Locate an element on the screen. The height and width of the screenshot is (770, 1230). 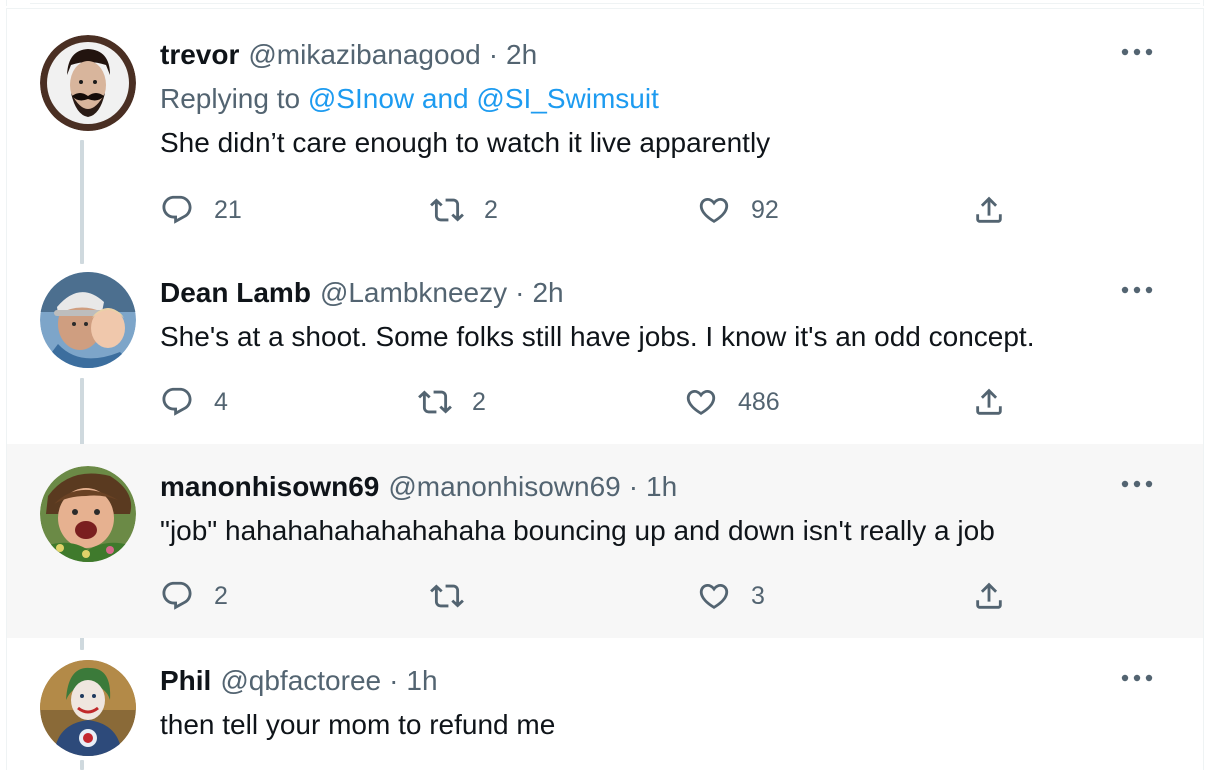
like-count: 92 is located at coordinates (765, 209).